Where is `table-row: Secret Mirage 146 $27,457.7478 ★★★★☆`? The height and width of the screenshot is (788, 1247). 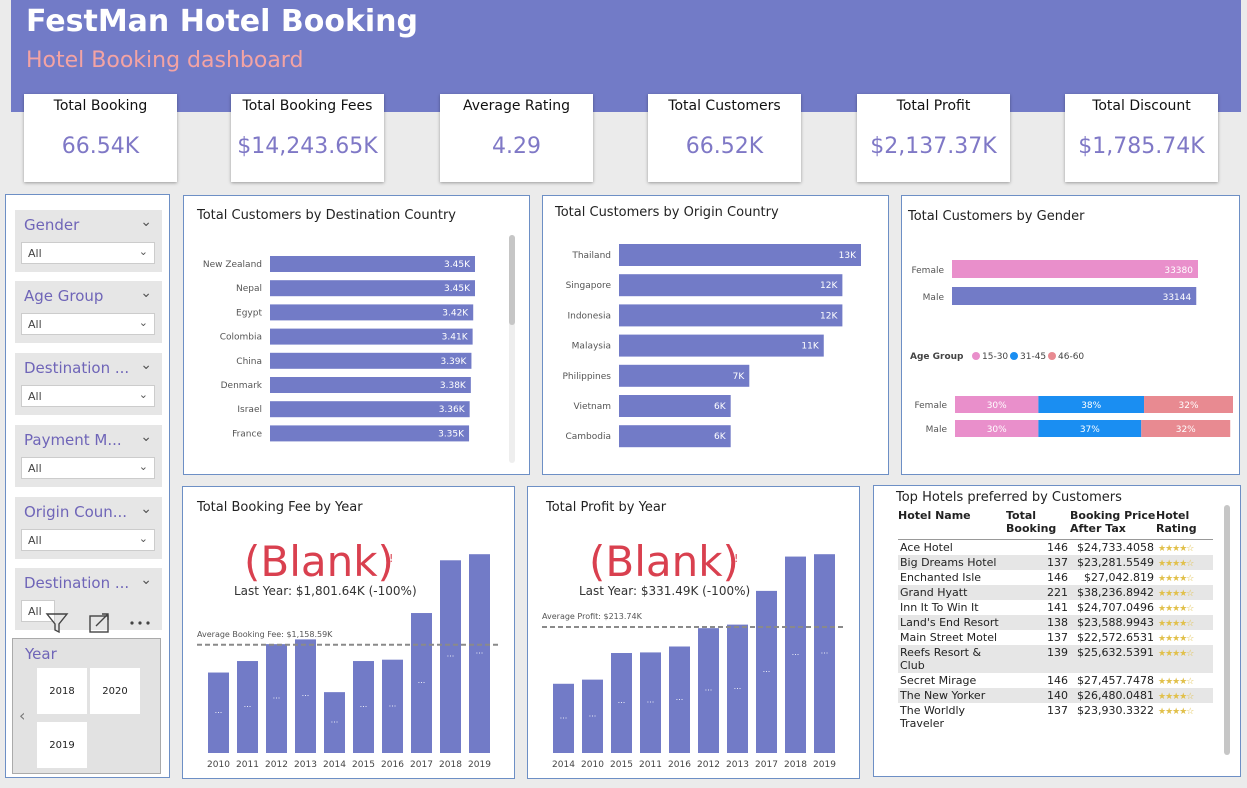 table-row: Secret Mirage 146 $27,457.7478 ★★★★☆ is located at coordinates (1055, 680).